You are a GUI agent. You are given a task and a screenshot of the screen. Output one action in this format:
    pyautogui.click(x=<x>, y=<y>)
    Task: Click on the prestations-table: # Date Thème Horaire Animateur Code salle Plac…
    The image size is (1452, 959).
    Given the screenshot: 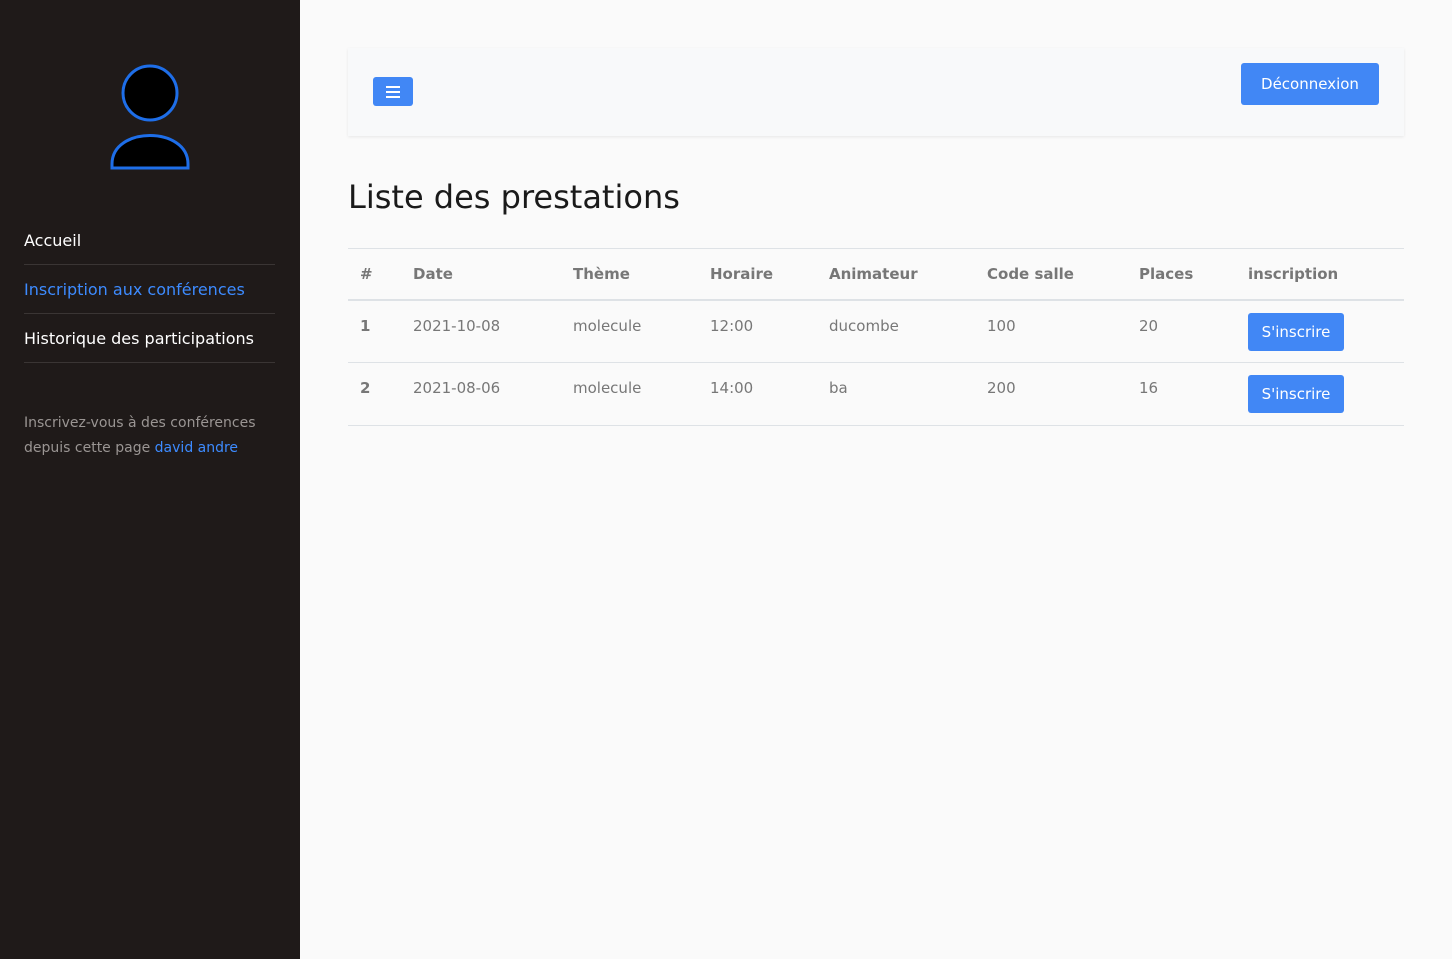 What is the action you would take?
    pyautogui.click(x=876, y=337)
    